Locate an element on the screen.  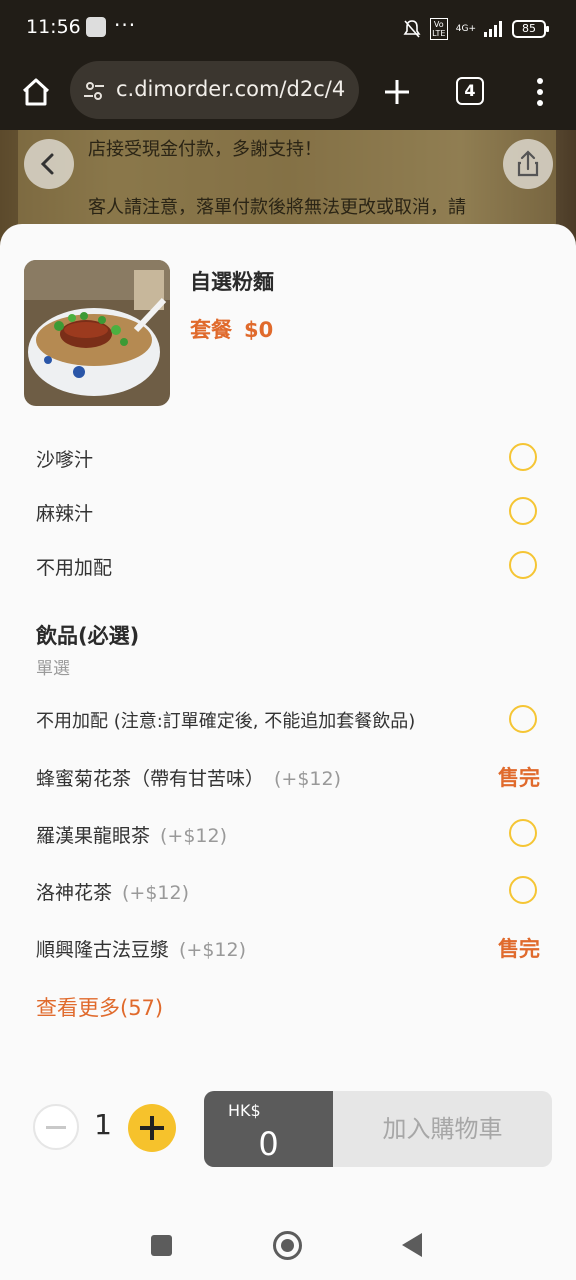
noodle-bowl-image is located at coordinates (97, 333).